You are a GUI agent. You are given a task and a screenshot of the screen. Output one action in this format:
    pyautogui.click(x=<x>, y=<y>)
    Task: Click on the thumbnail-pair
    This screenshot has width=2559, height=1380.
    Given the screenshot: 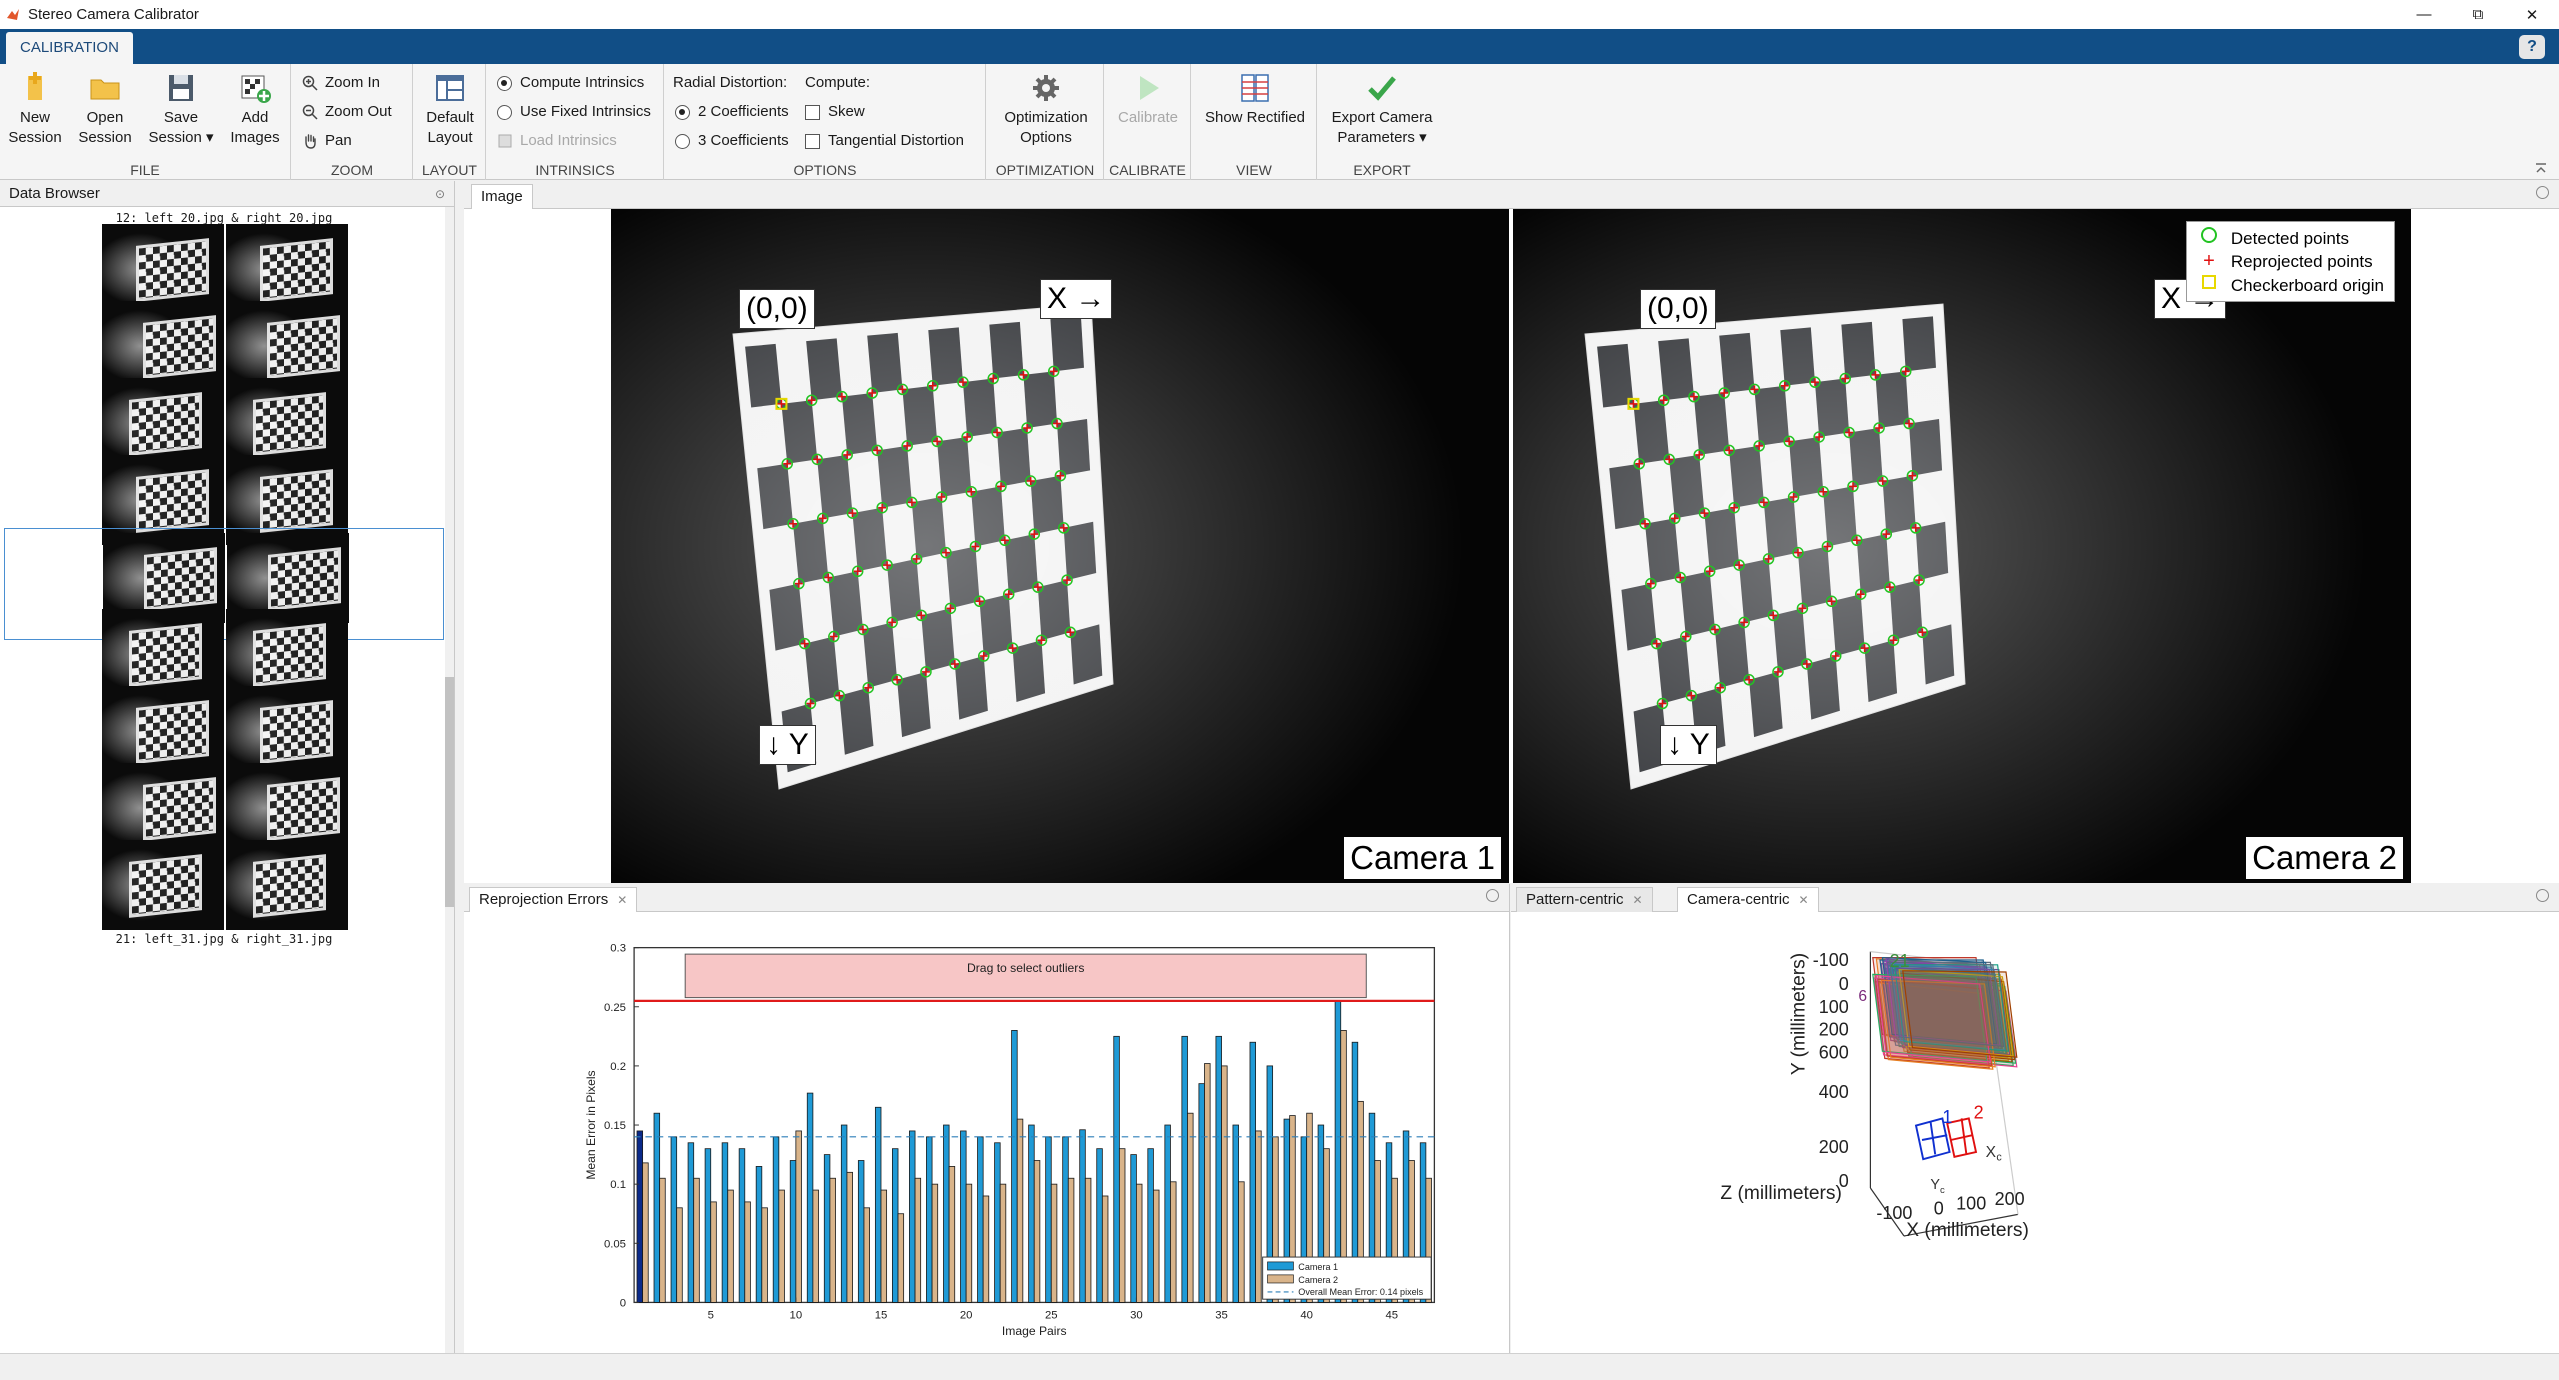 What is the action you would take?
    pyautogui.click(x=225, y=885)
    